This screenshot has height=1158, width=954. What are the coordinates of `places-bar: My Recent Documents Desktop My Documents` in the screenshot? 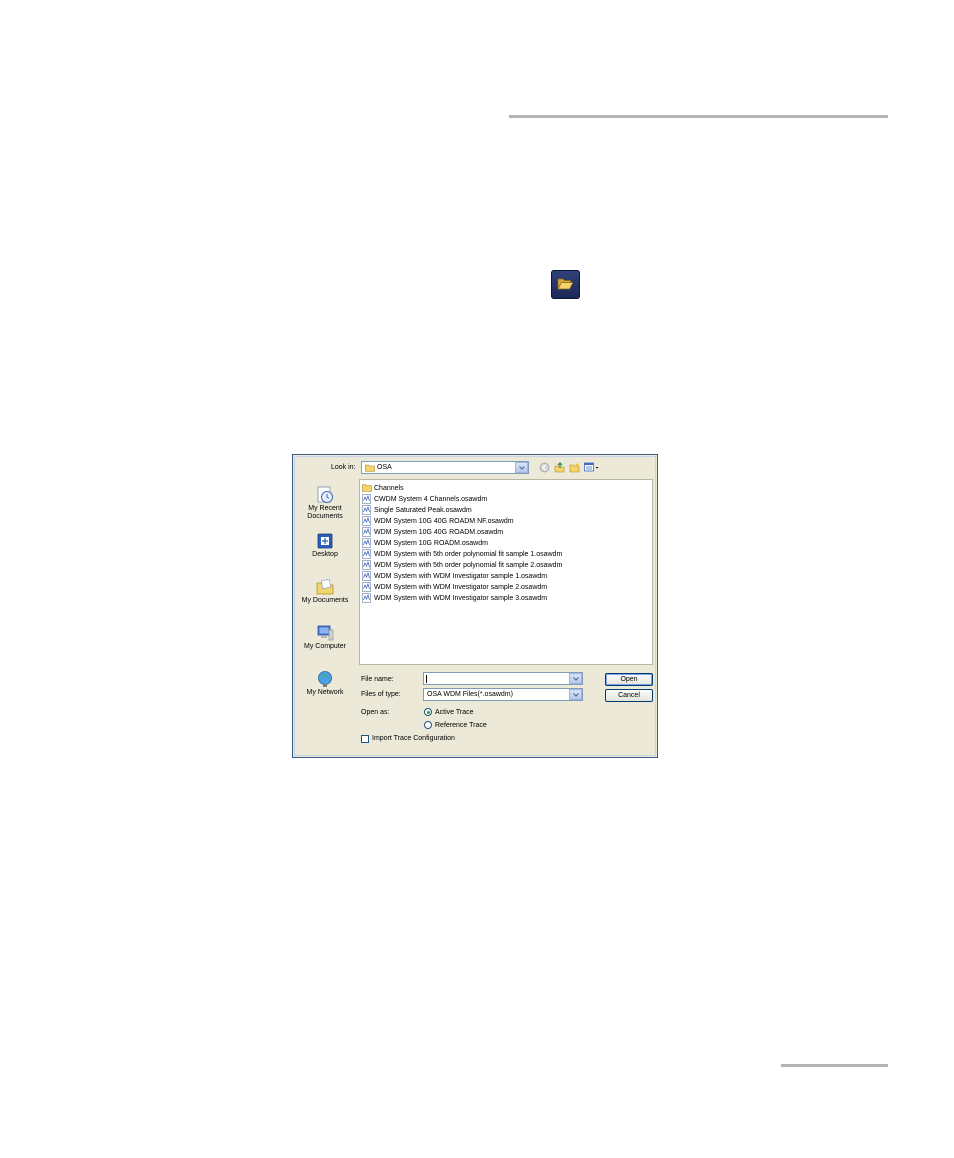 It's located at (325, 605).